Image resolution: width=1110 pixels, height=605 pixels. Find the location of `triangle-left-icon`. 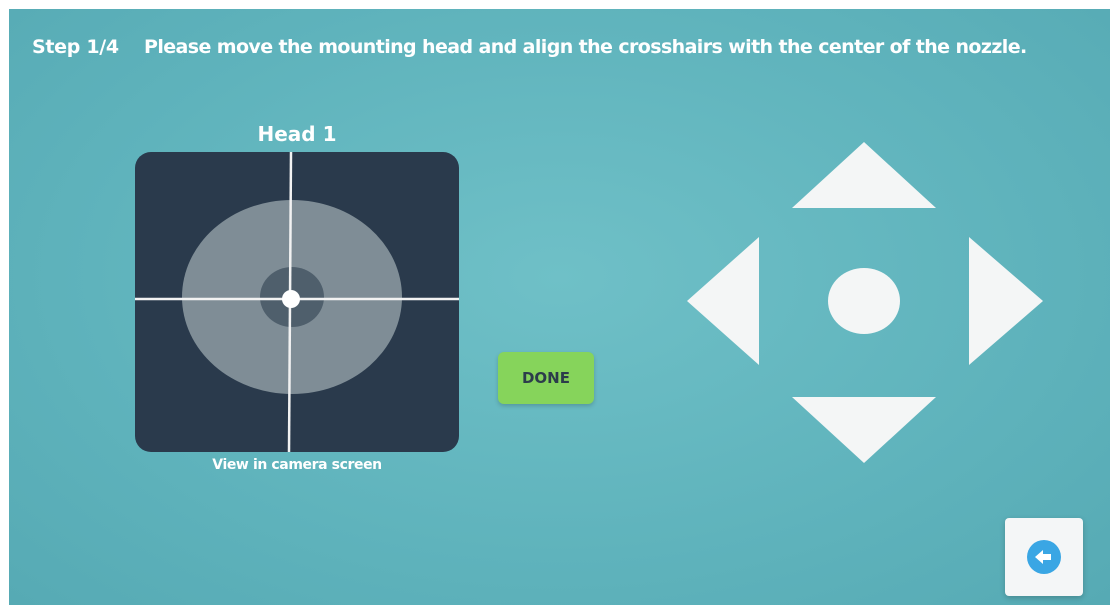

triangle-left-icon is located at coordinates (723, 301).